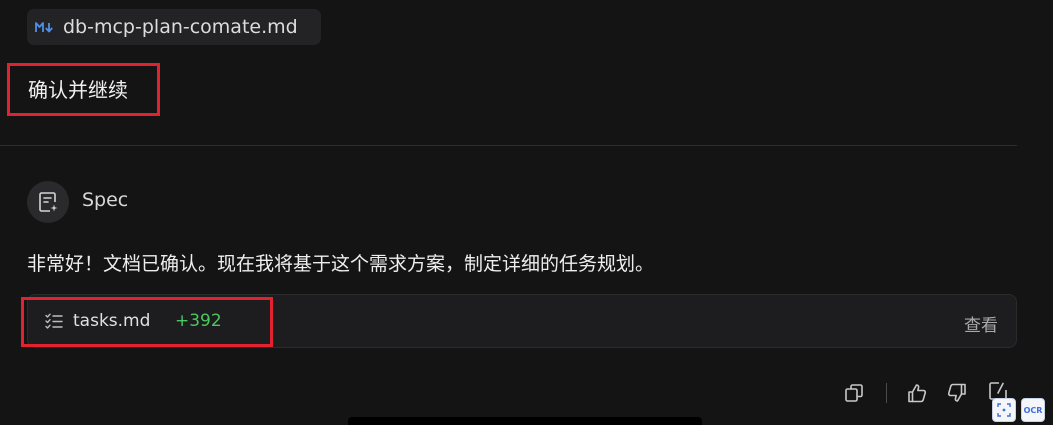 The width and height of the screenshot is (1053, 425). I want to click on task-file-additions: +392, so click(198, 321).